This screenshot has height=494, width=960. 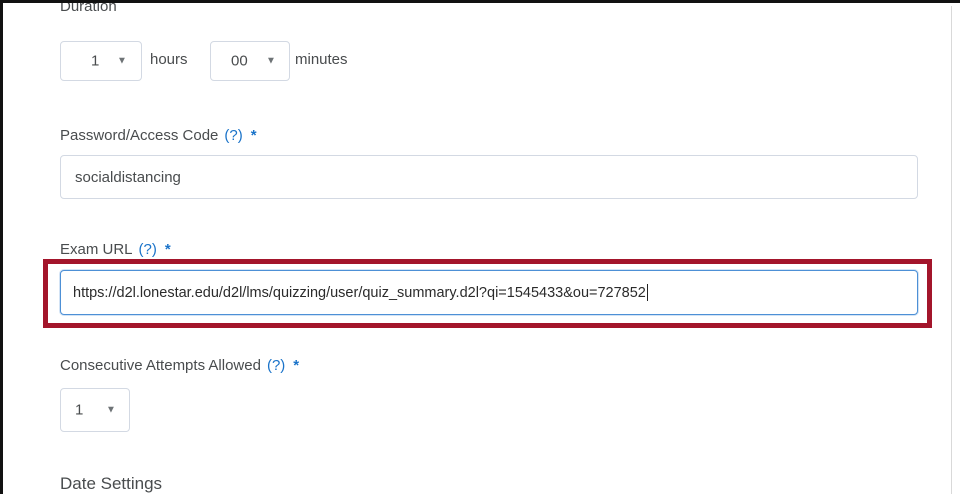 I want to click on attempts-select: 1 ▼, so click(x=95, y=410).